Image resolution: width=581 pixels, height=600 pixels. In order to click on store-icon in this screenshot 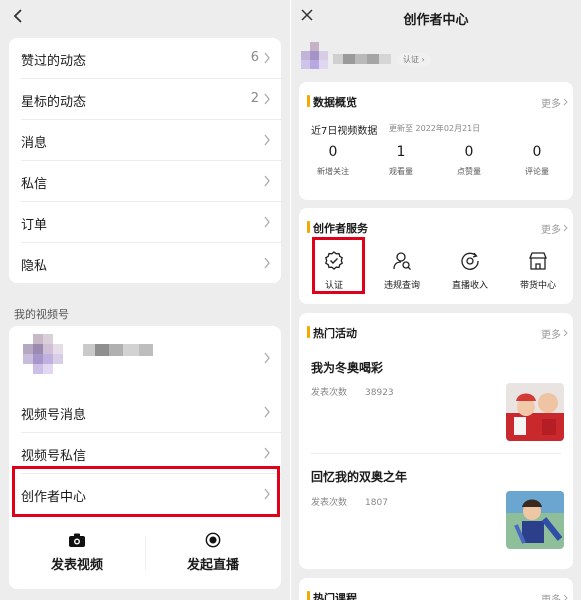, I will do `click(538, 261)`.